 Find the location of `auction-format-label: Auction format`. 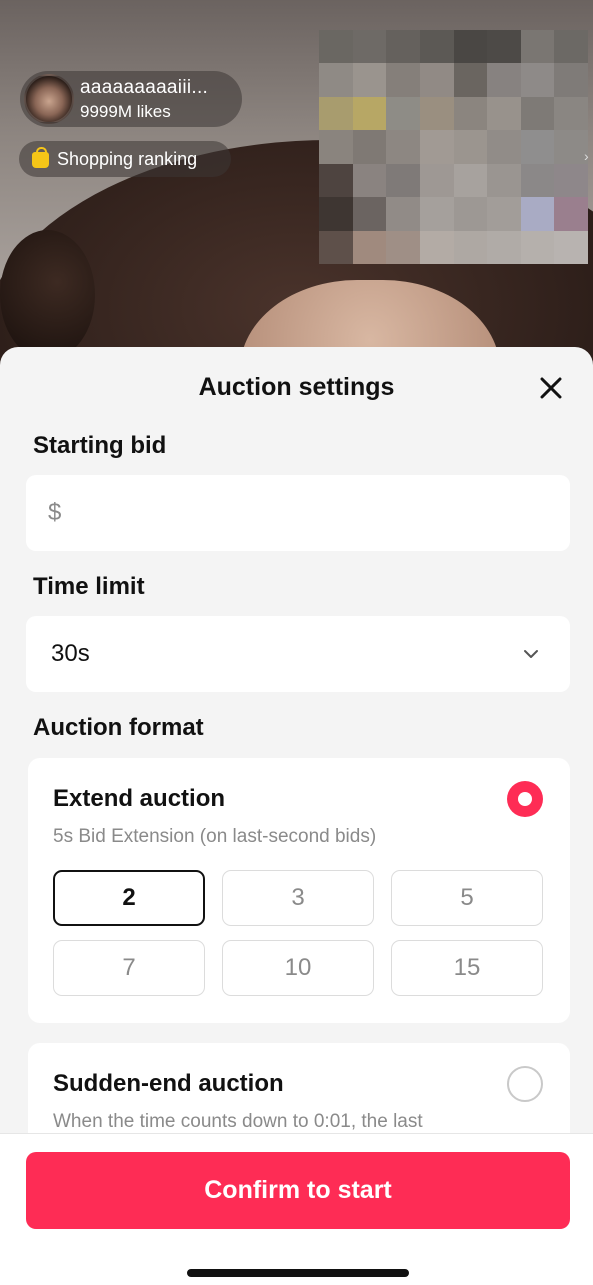

auction-format-label: Auction format is located at coordinates (118, 727).